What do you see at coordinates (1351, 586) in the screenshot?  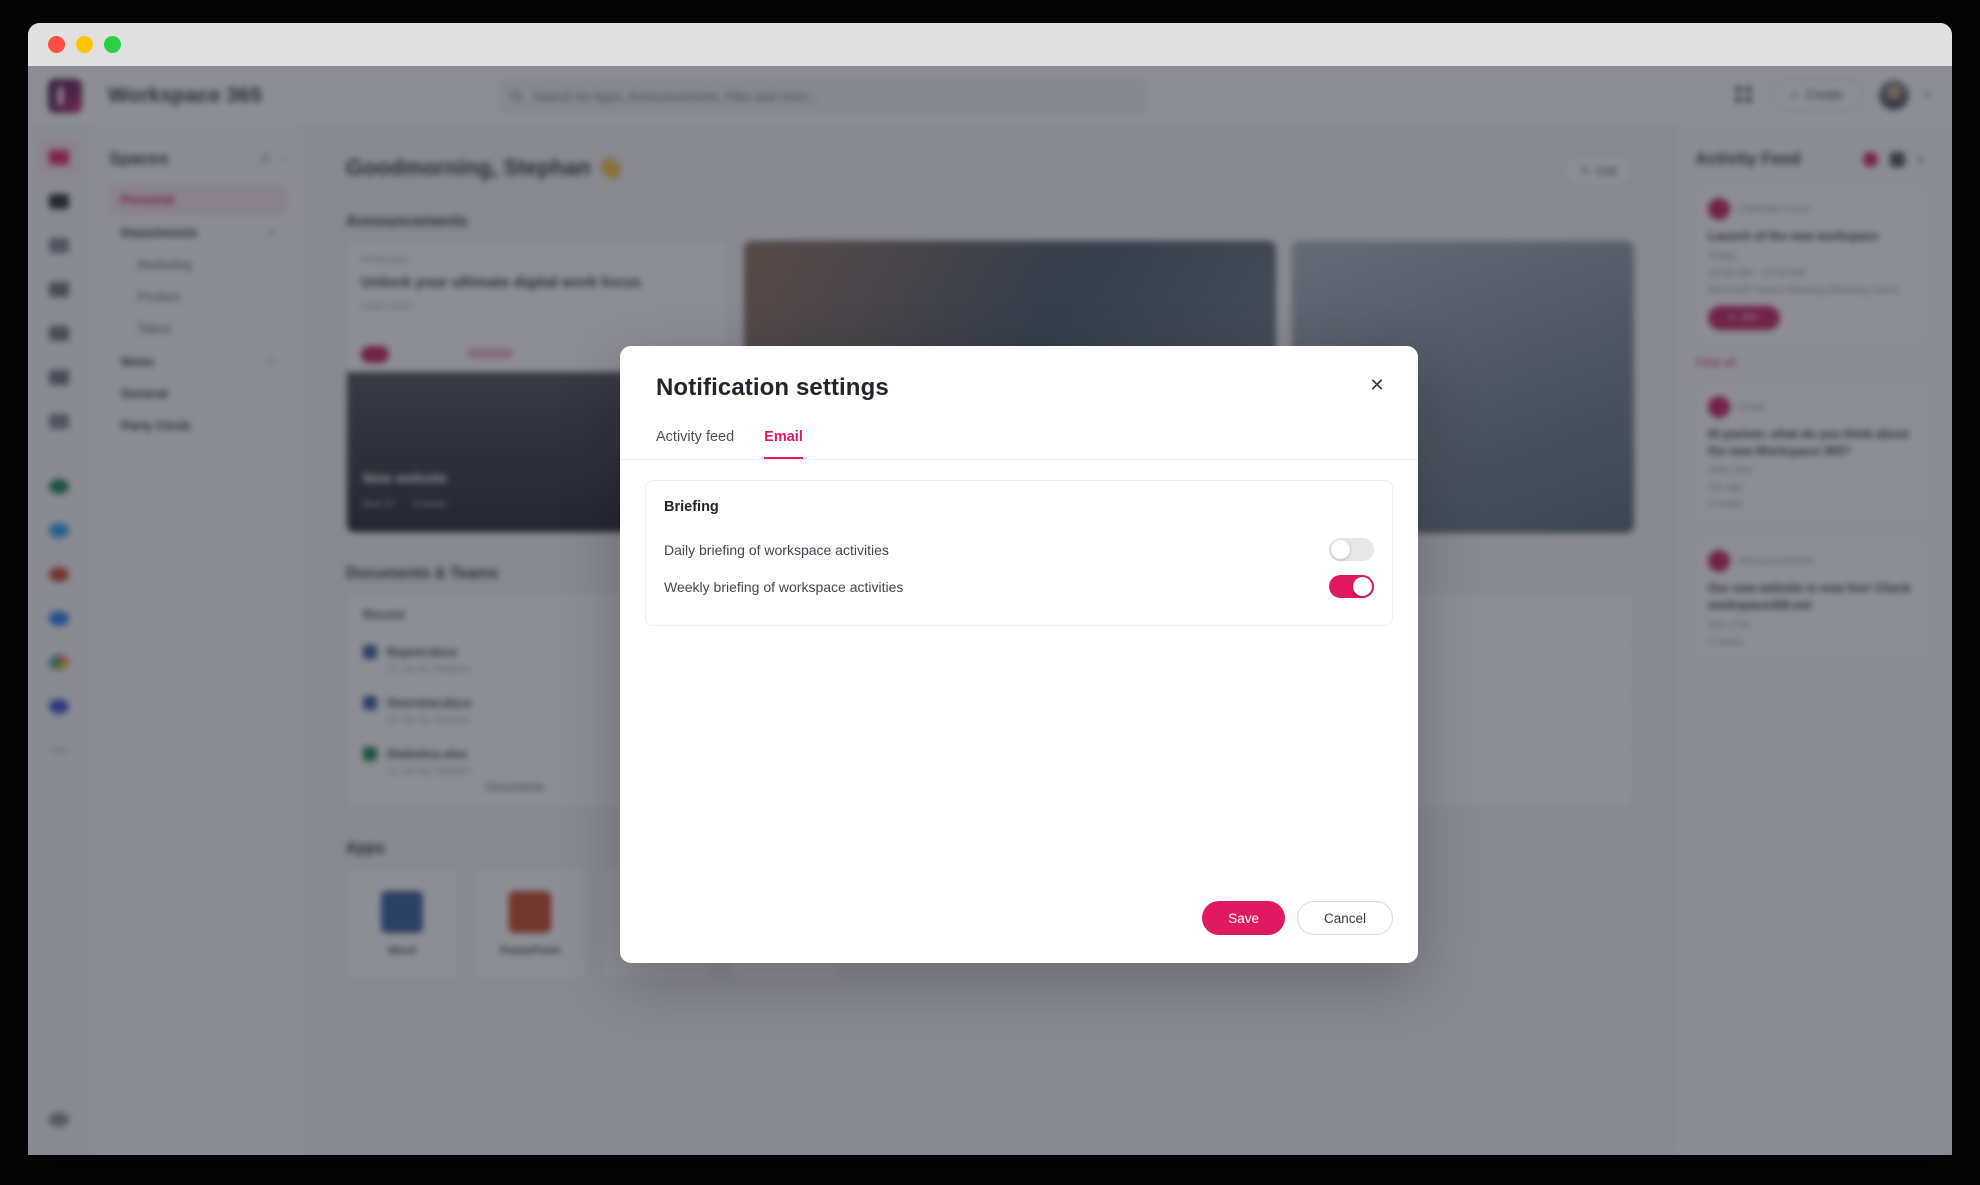 I see `weekly-briefing-toggle` at bounding box center [1351, 586].